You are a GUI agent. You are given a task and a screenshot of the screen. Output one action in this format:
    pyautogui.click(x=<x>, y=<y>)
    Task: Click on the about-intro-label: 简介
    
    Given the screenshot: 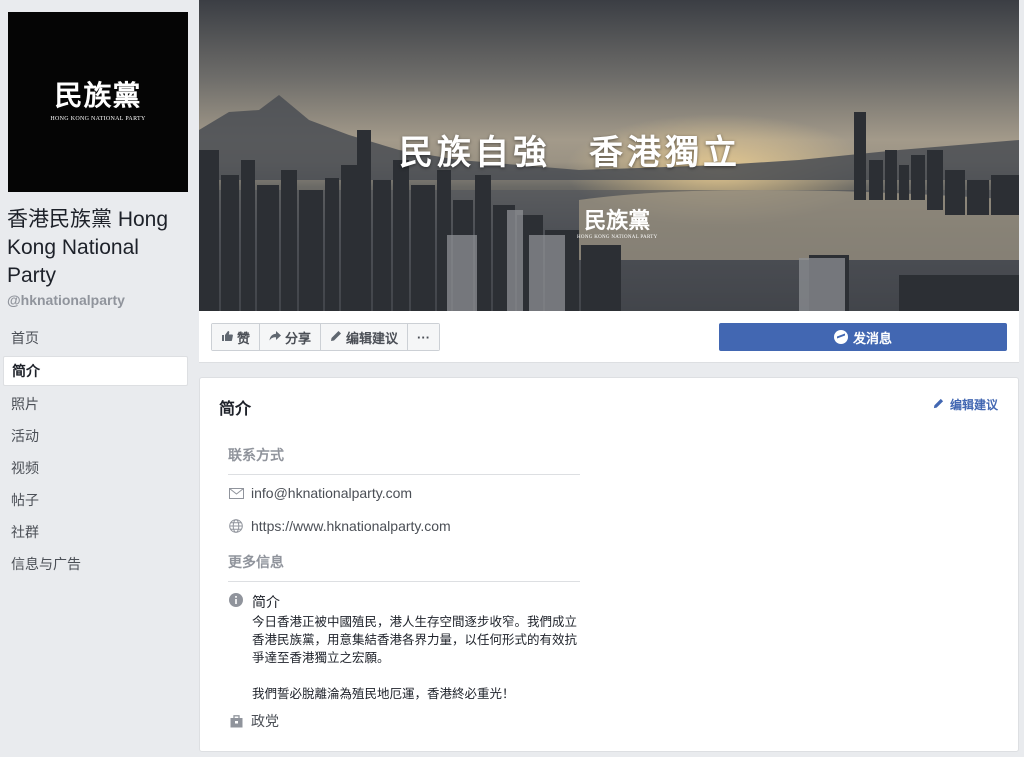 What is the action you would take?
    pyautogui.click(x=266, y=602)
    